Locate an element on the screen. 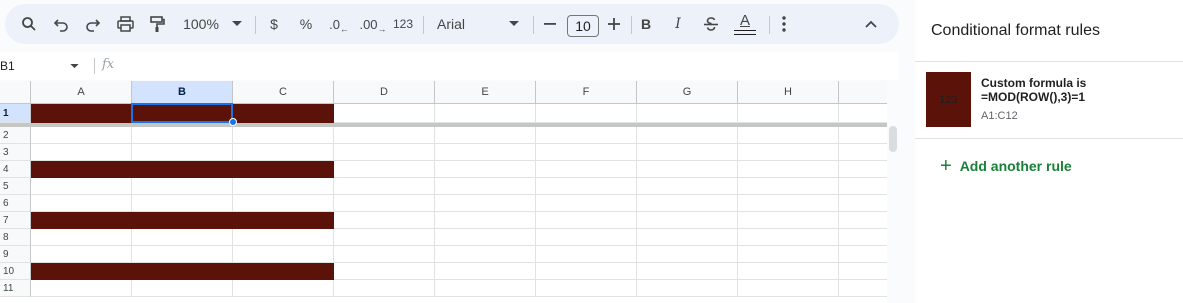  cell-b8 is located at coordinates (182, 237).